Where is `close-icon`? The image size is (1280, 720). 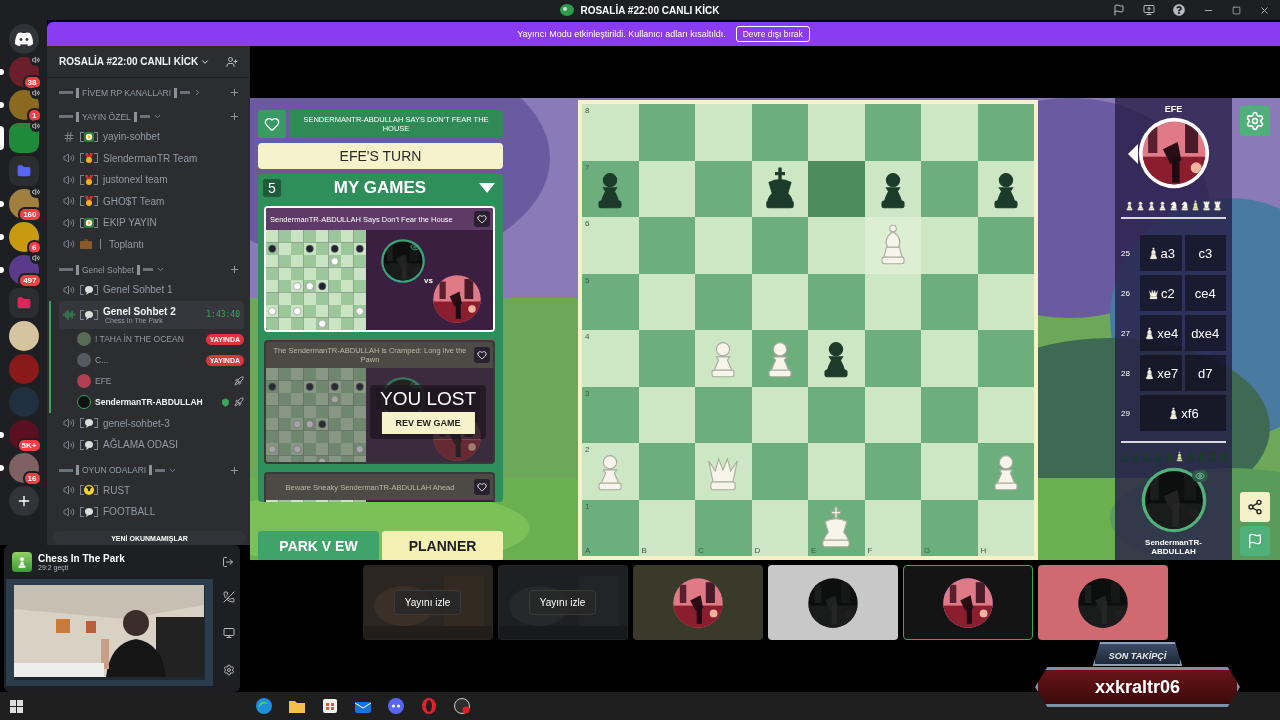 close-icon is located at coordinates (1264, 10).